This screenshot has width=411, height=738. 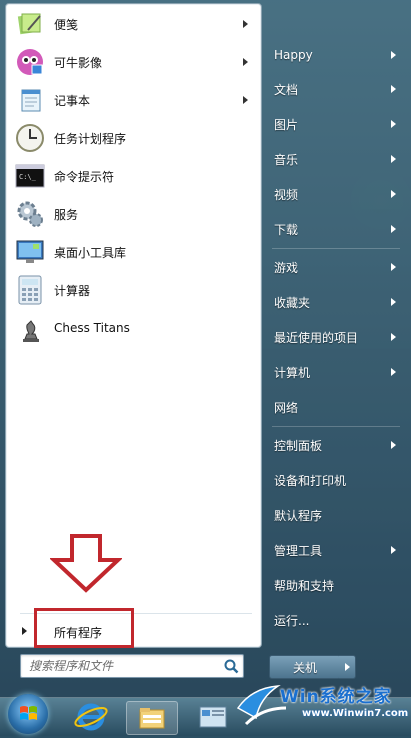 What do you see at coordinates (334, 372) in the screenshot?
I see `place-item-computer: 计算机` at bounding box center [334, 372].